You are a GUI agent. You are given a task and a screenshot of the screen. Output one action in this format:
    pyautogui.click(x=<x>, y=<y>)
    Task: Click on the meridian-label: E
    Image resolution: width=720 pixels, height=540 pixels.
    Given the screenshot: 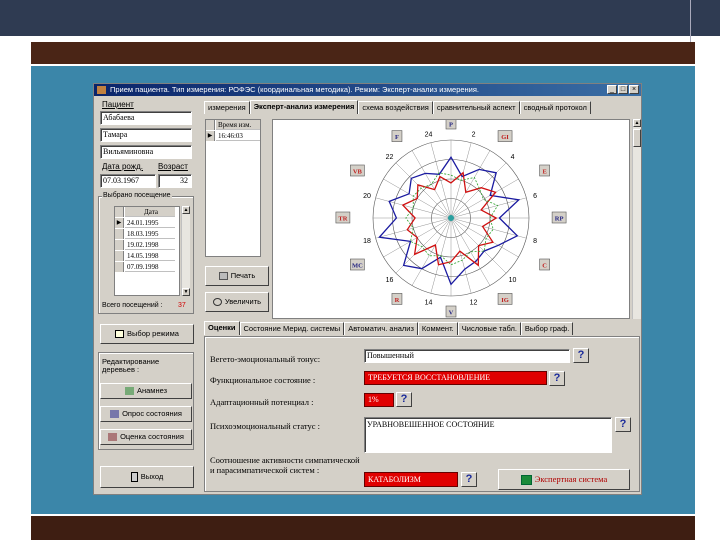 What is the action you would take?
    pyautogui.click(x=544, y=172)
    